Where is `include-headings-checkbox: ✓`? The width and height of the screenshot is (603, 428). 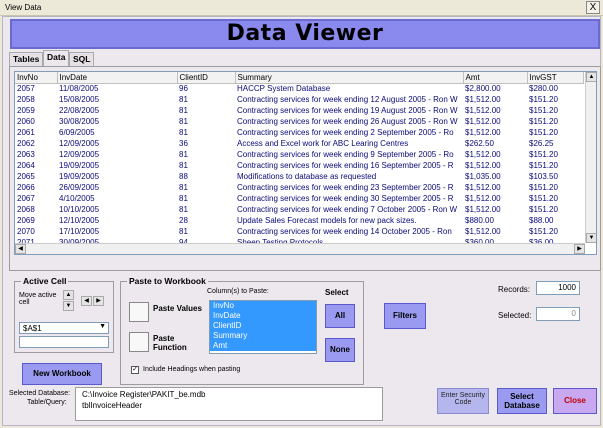 include-headings-checkbox: ✓ is located at coordinates (135, 370).